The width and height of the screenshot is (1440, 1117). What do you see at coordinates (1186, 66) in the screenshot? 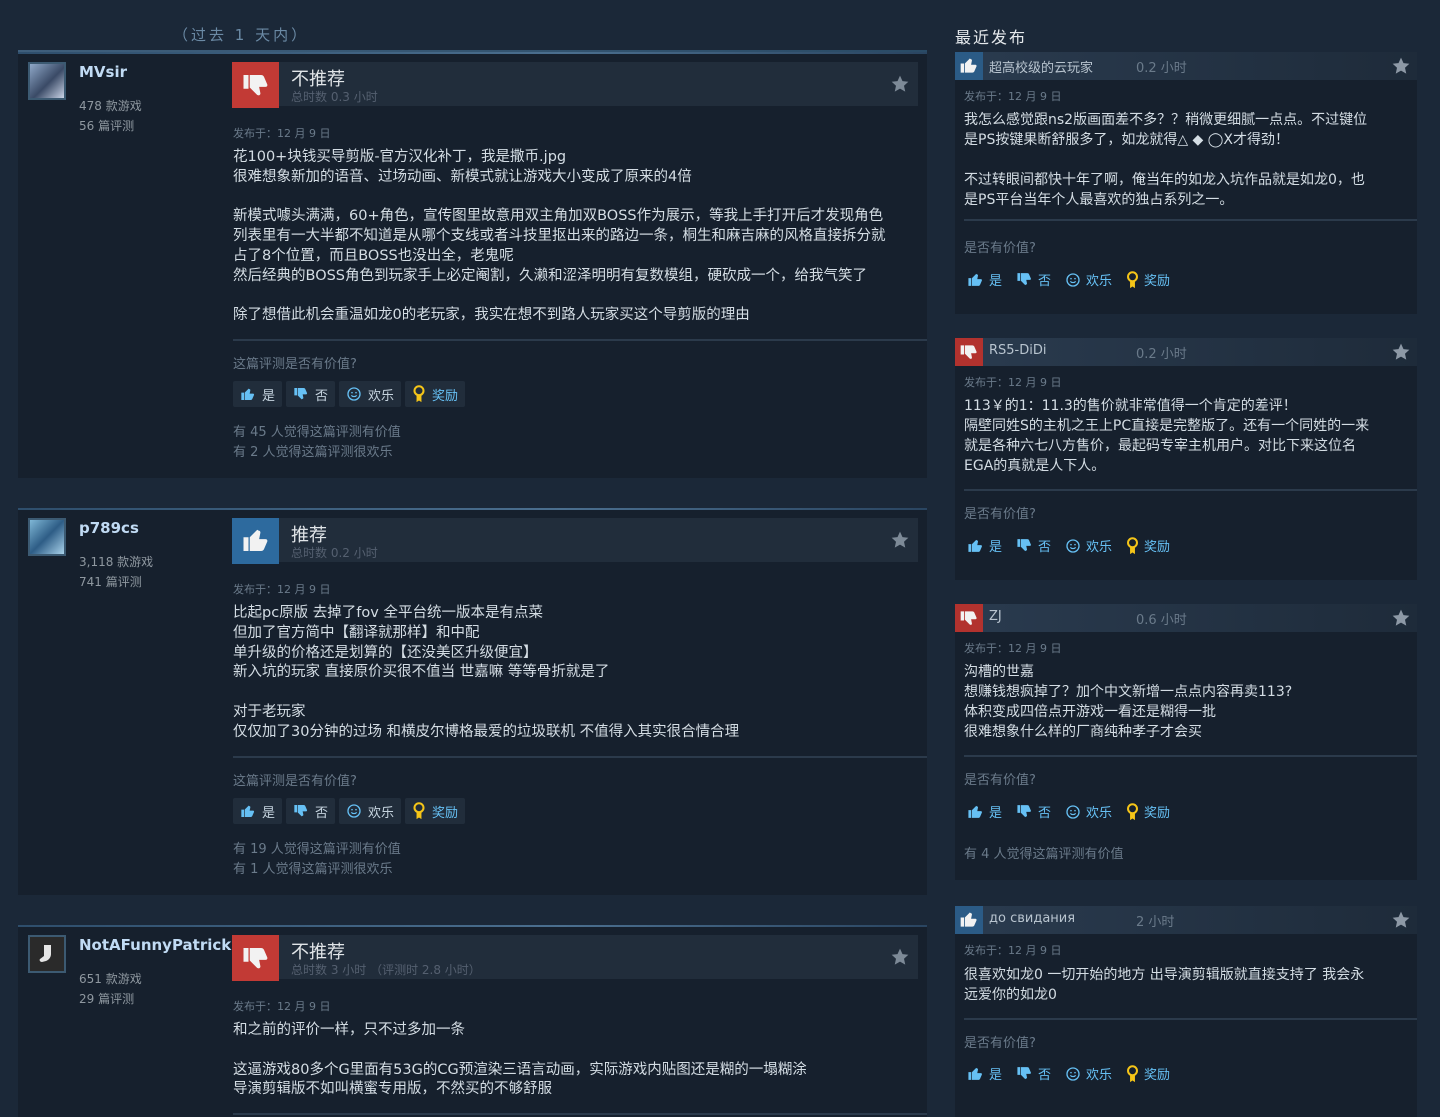
I see `recent-review-header: 超高校级的云玩家 0.2 小时` at bounding box center [1186, 66].